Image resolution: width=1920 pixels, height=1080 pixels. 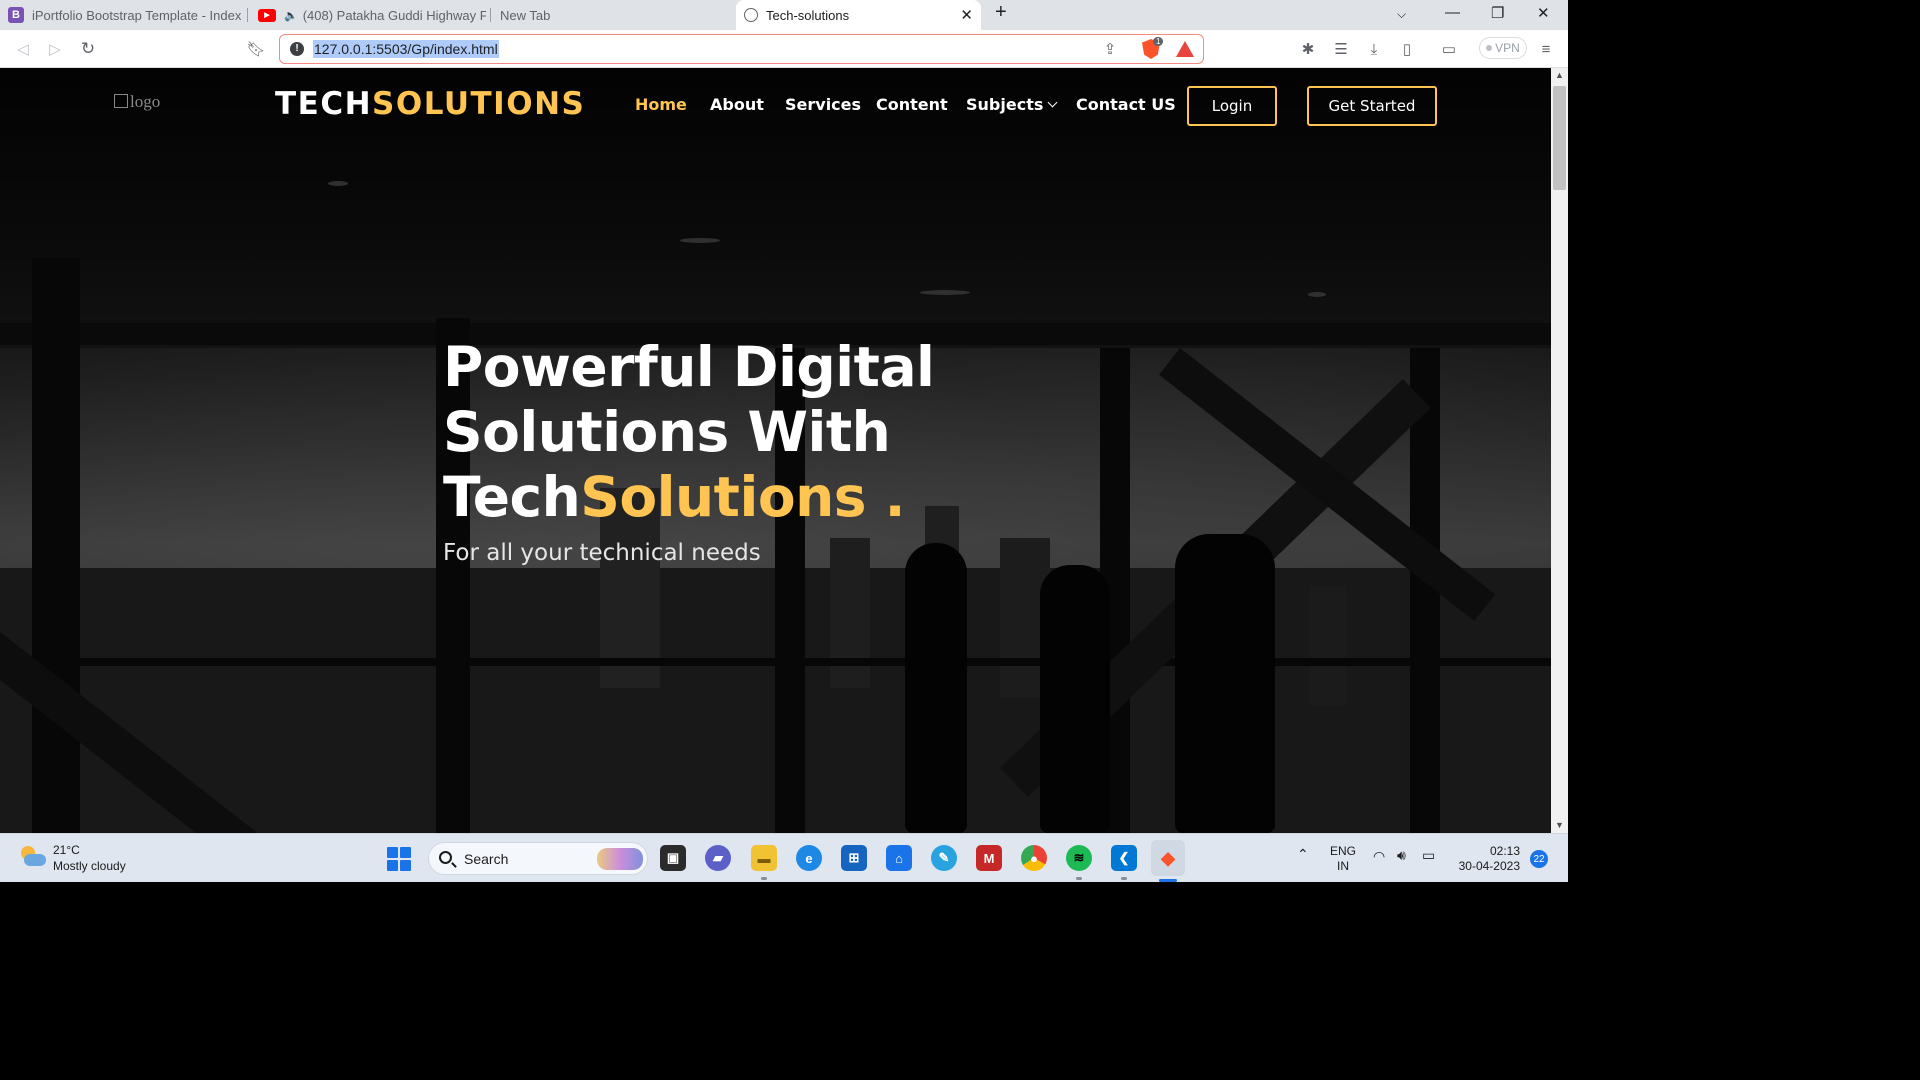 What do you see at coordinates (808, 15) in the screenshot?
I see `tab-title: Tech-solutions` at bounding box center [808, 15].